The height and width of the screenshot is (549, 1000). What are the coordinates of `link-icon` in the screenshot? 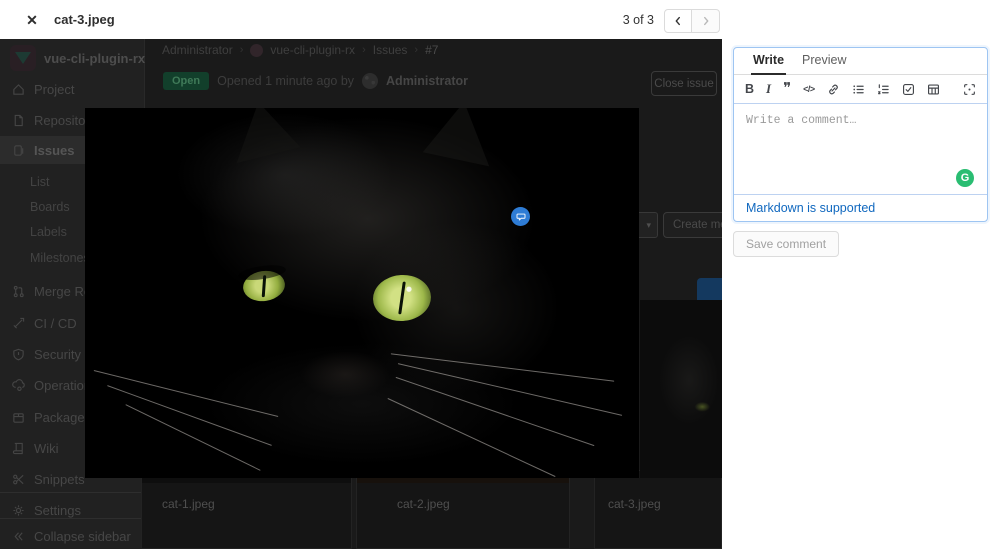 It's located at (833, 89).